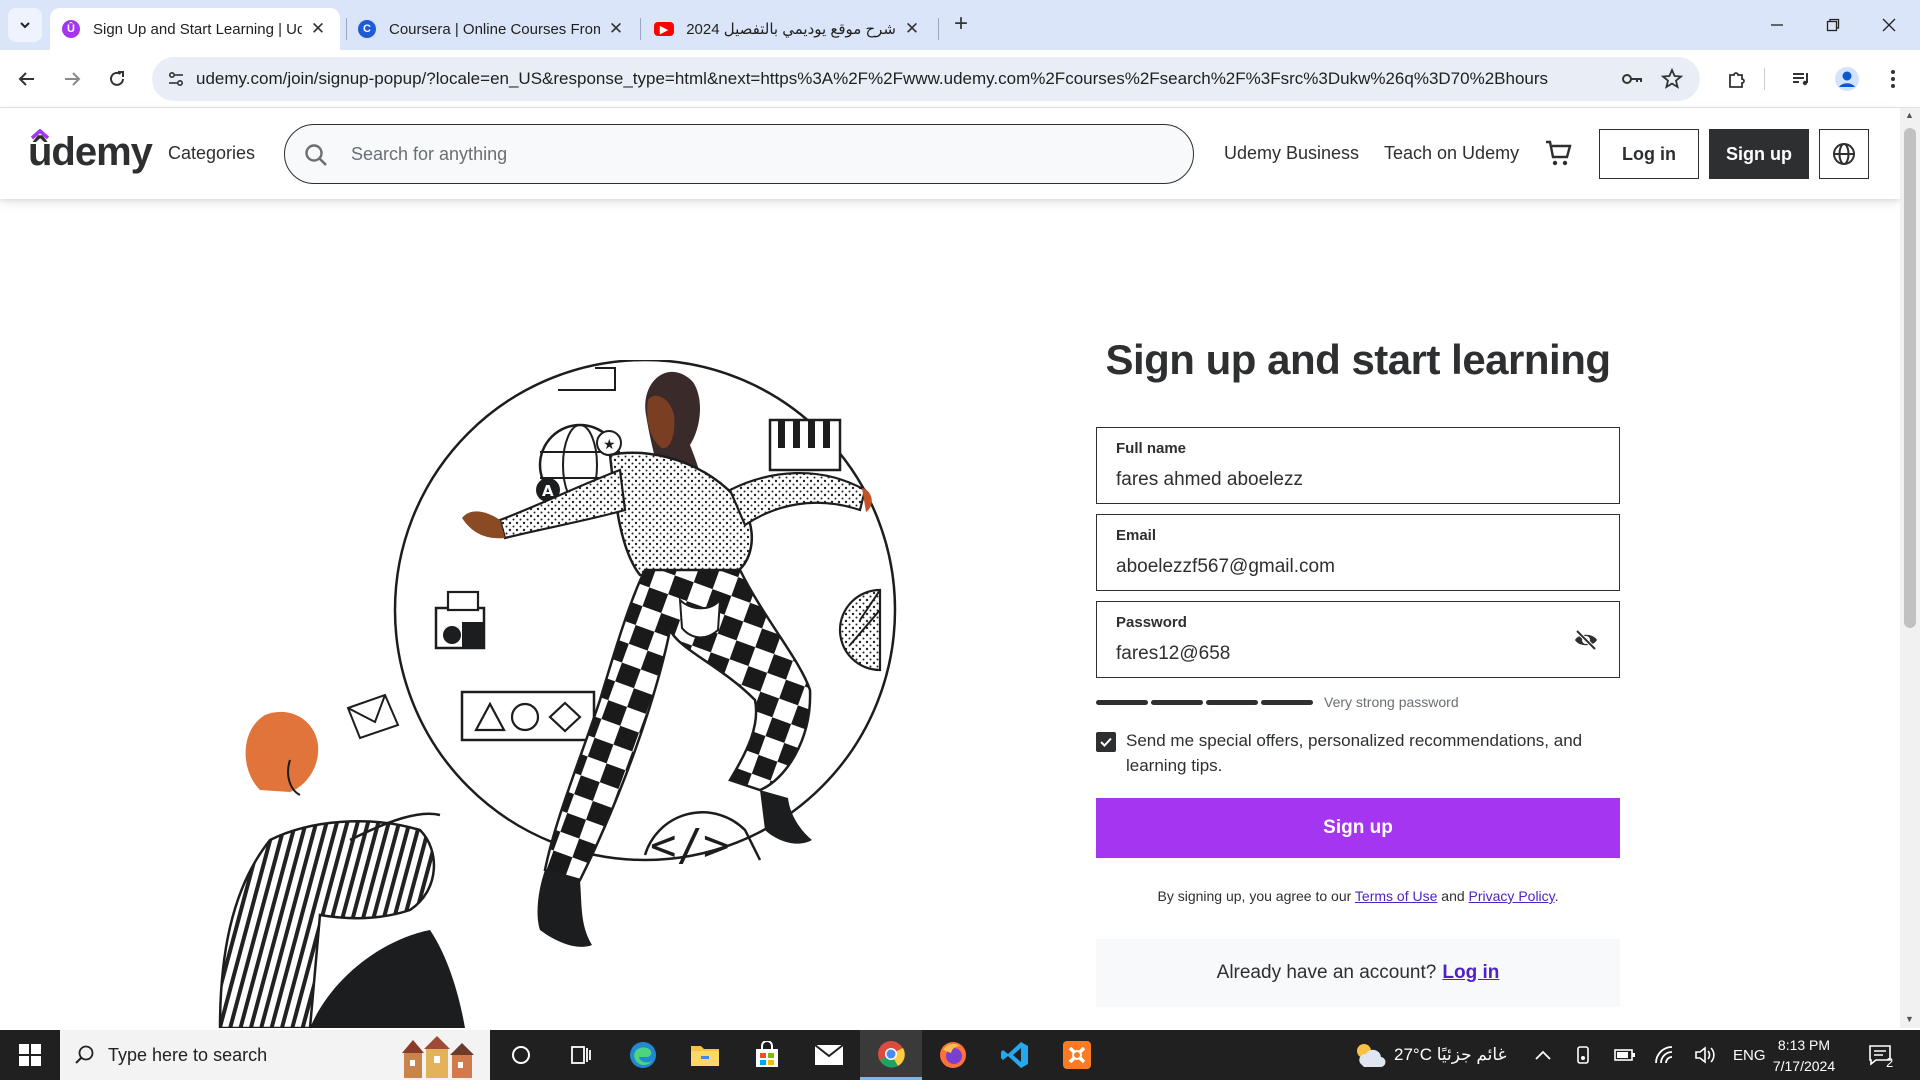 The width and height of the screenshot is (1920, 1080). I want to click on start-button, so click(30, 1055).